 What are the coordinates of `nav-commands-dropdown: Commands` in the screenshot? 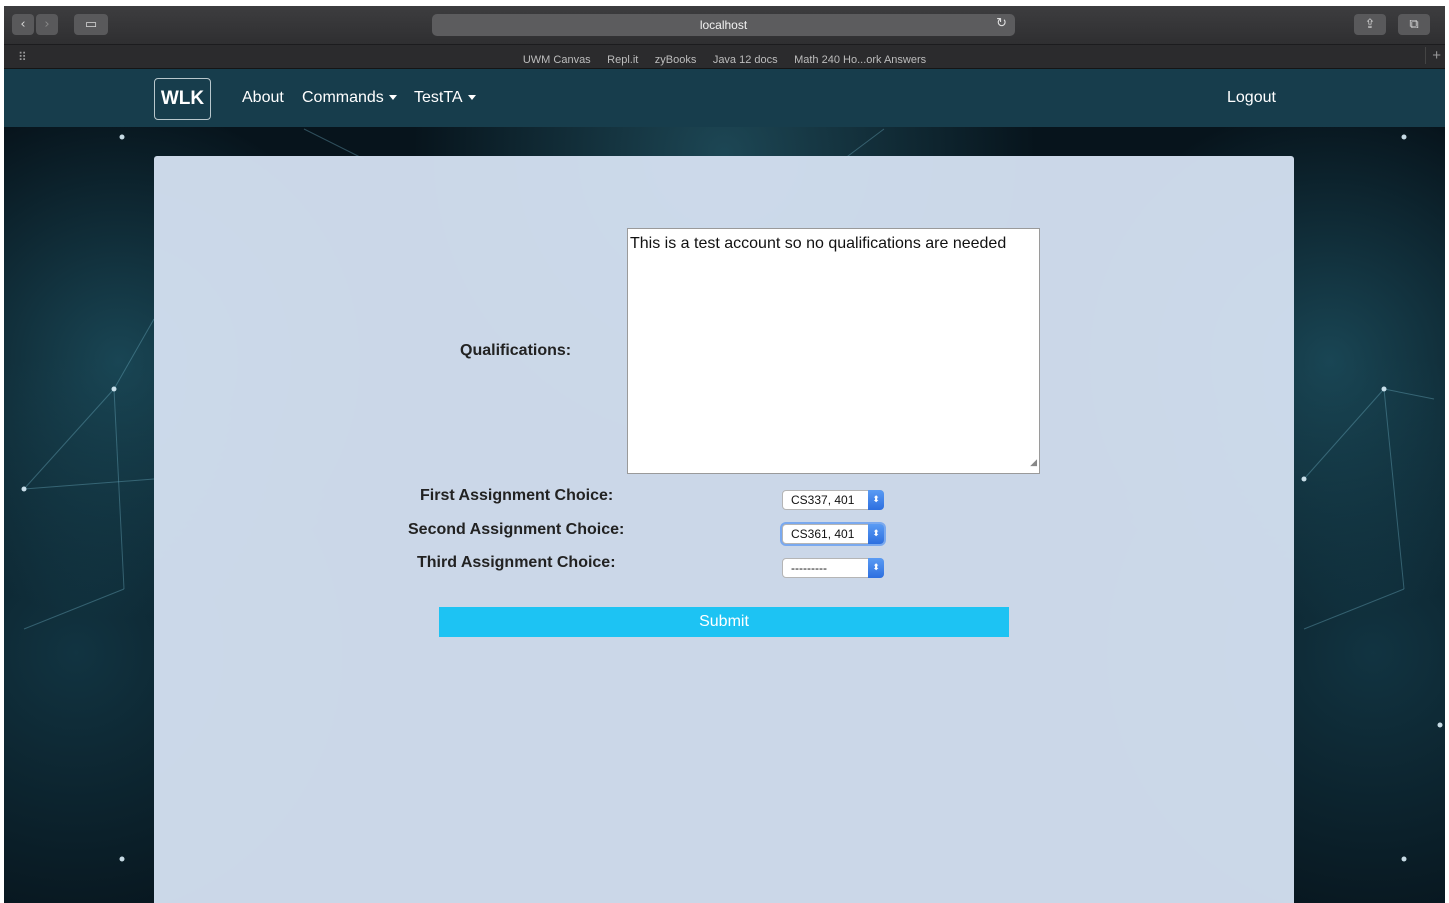 It's located at (349, 98).